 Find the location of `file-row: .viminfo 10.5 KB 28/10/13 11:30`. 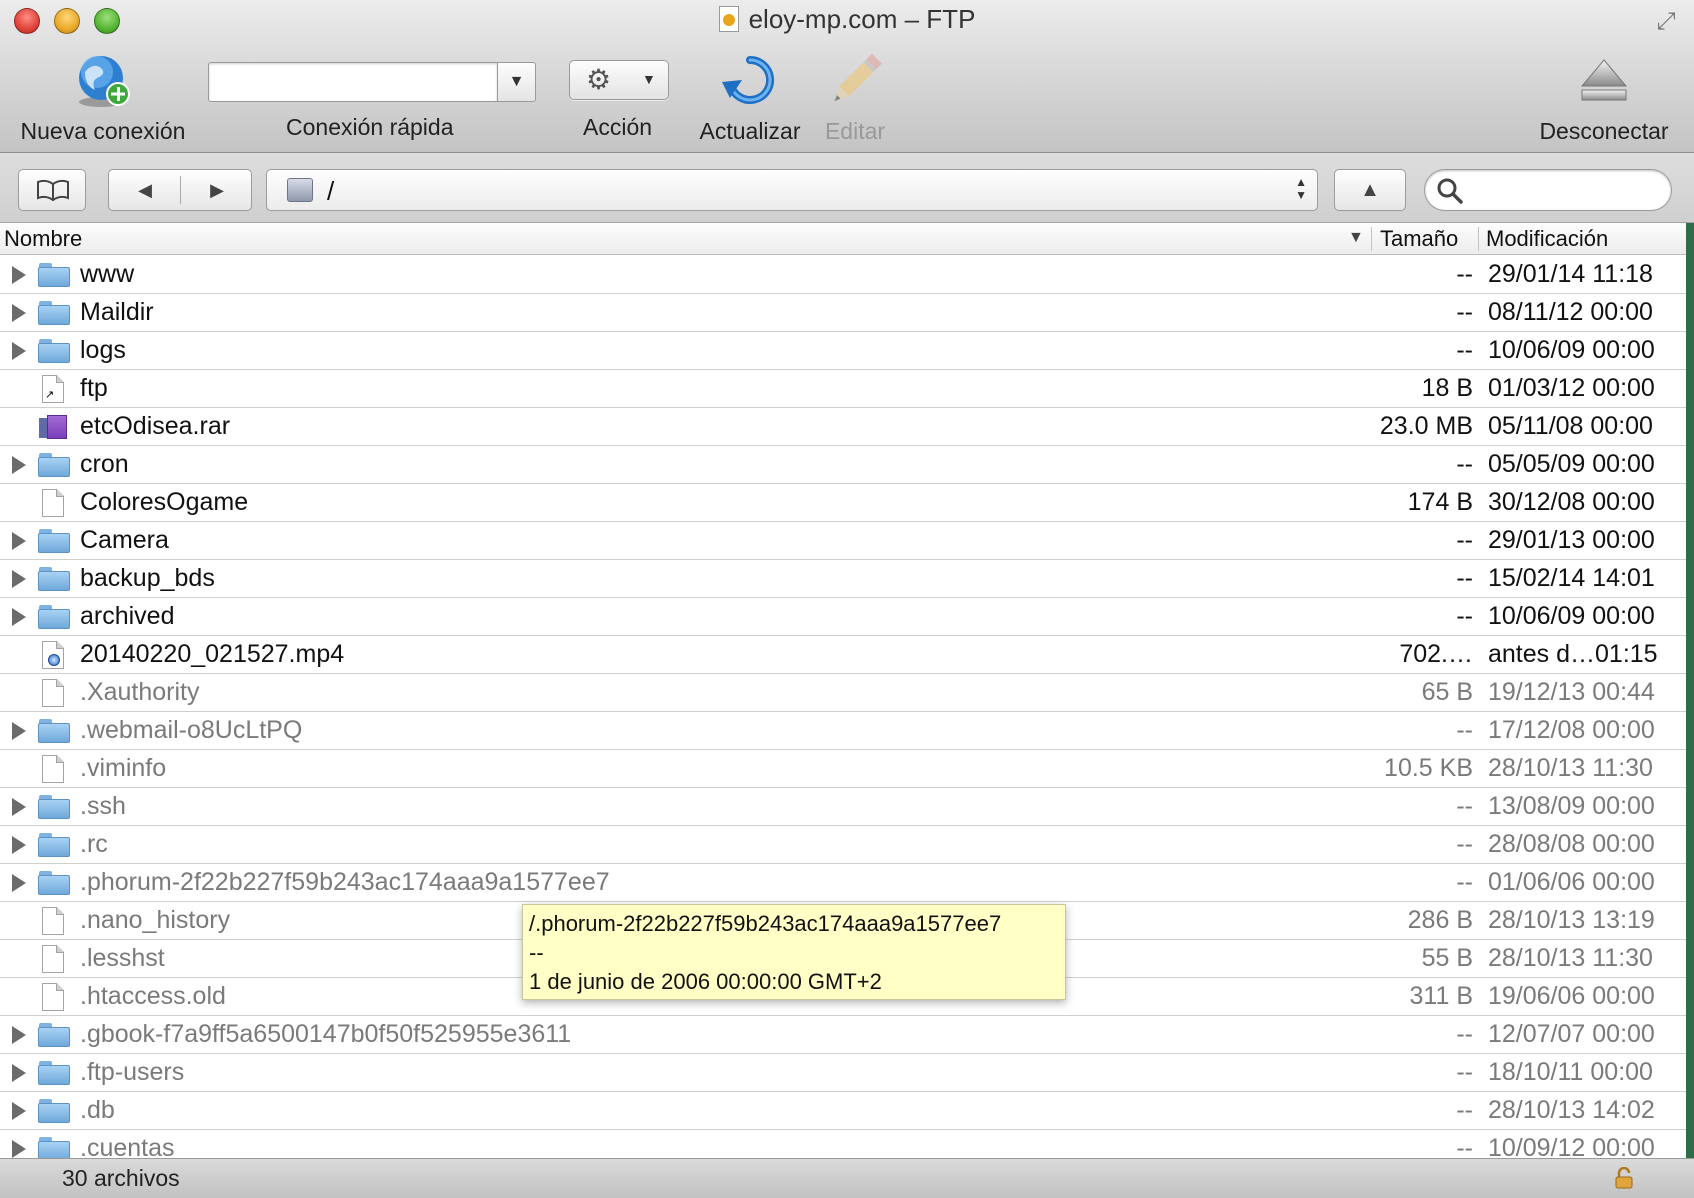

file-row: .viminfo 10.5 KB 28/10/13 11:30 is located at coordinates (843, 769).